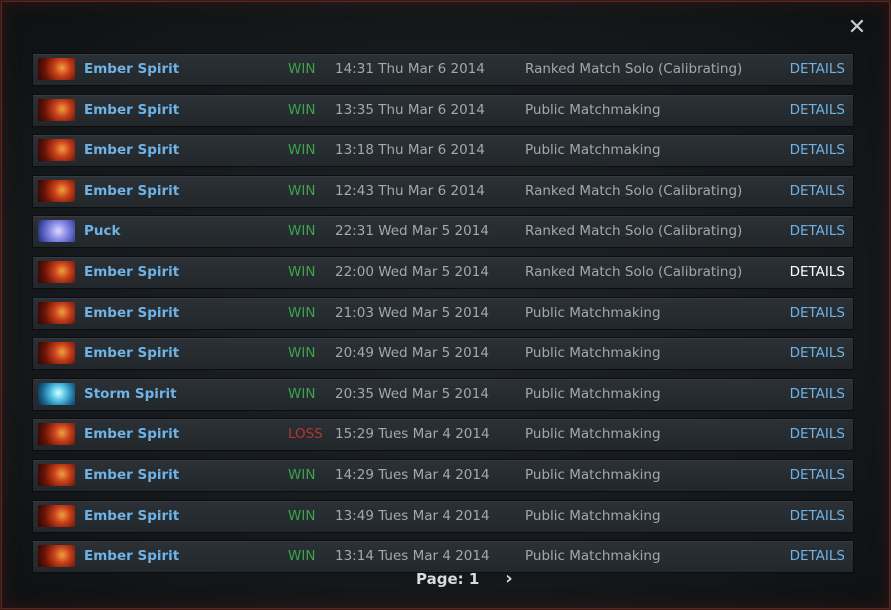  I want to click on match-time: 14:29 Tues Mar 4 2014, so click(412, 474).